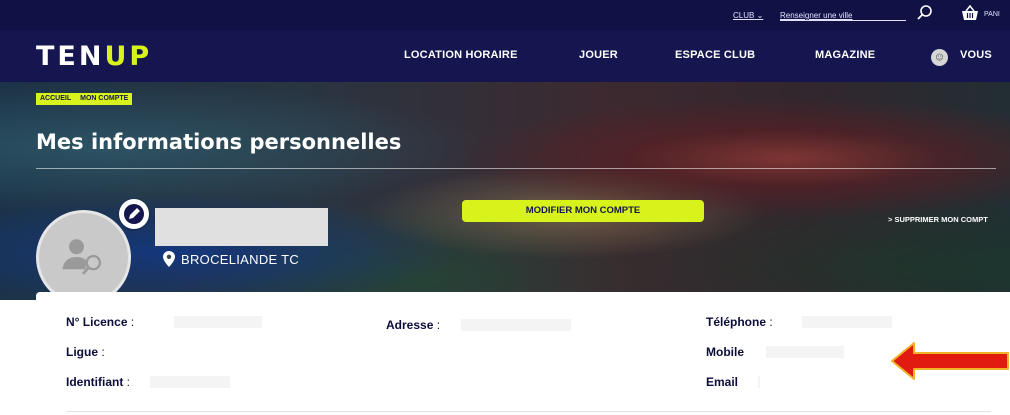 The width and height of the screenshot is (1010, 415). Describe the element at coordinates (725, 352) in the screenshot. I see `mobile-label: Mobile` at that location.